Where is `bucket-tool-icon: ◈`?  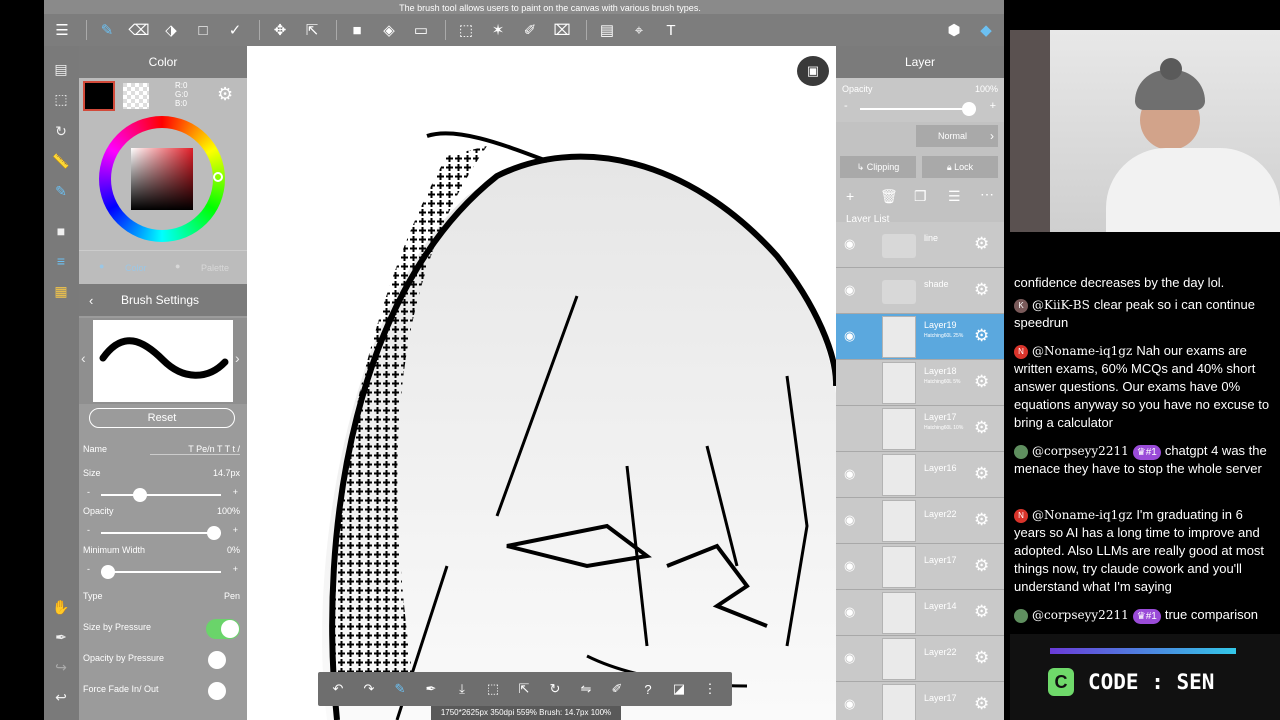
bucket-tool-icon: ◈ is located at coordinates (389, 30).